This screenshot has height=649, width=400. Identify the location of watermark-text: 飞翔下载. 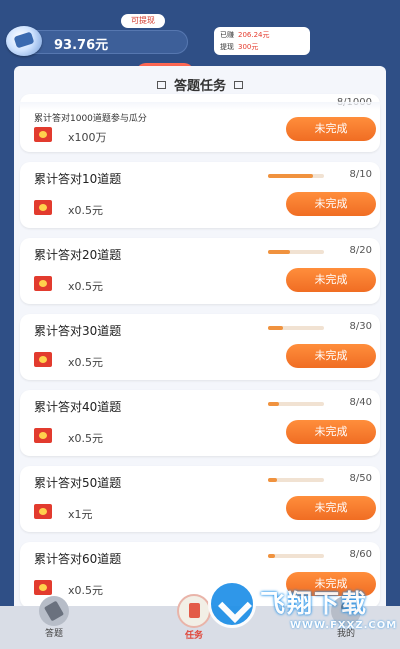
(314, 603).